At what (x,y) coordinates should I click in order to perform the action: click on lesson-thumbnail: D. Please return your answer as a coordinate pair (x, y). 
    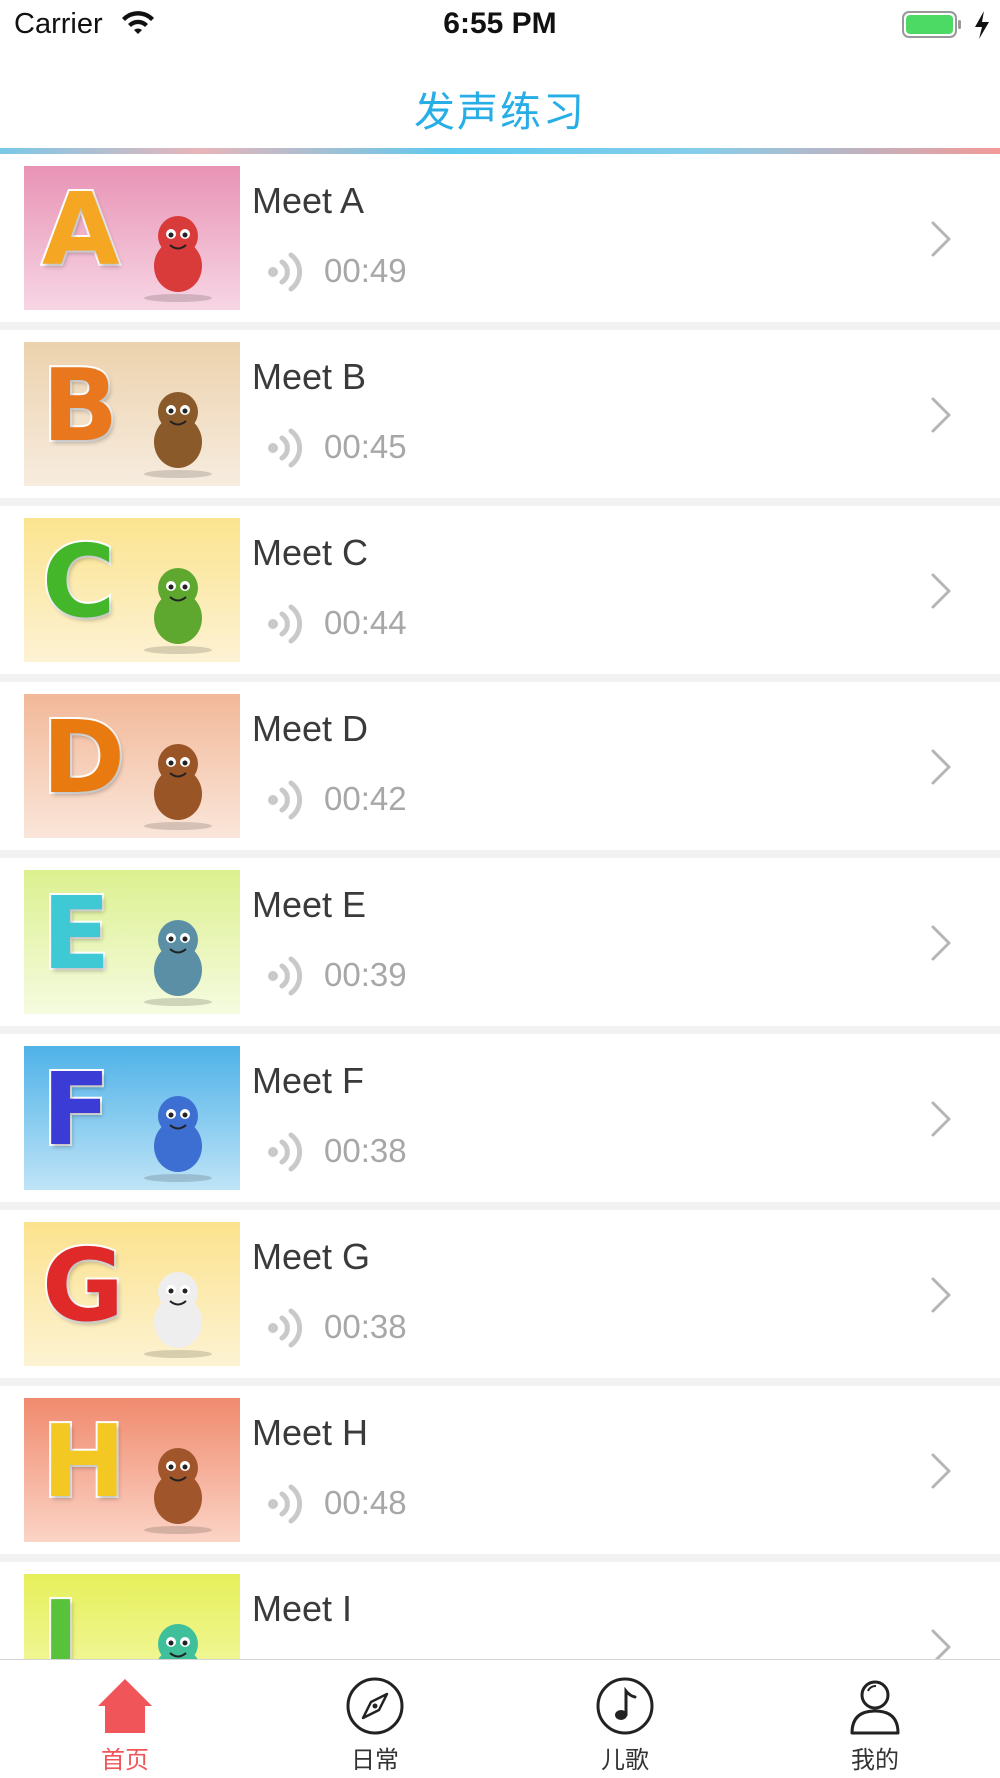
    Looking at the image, I should click on (132, 766).